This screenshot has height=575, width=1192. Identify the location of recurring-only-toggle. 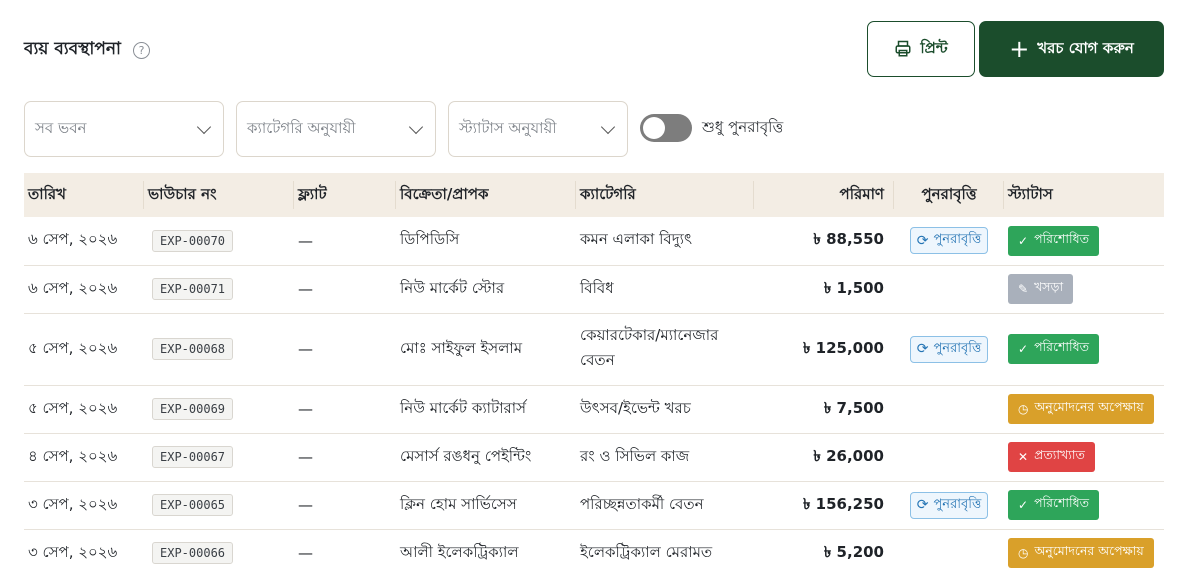
(666, 128).